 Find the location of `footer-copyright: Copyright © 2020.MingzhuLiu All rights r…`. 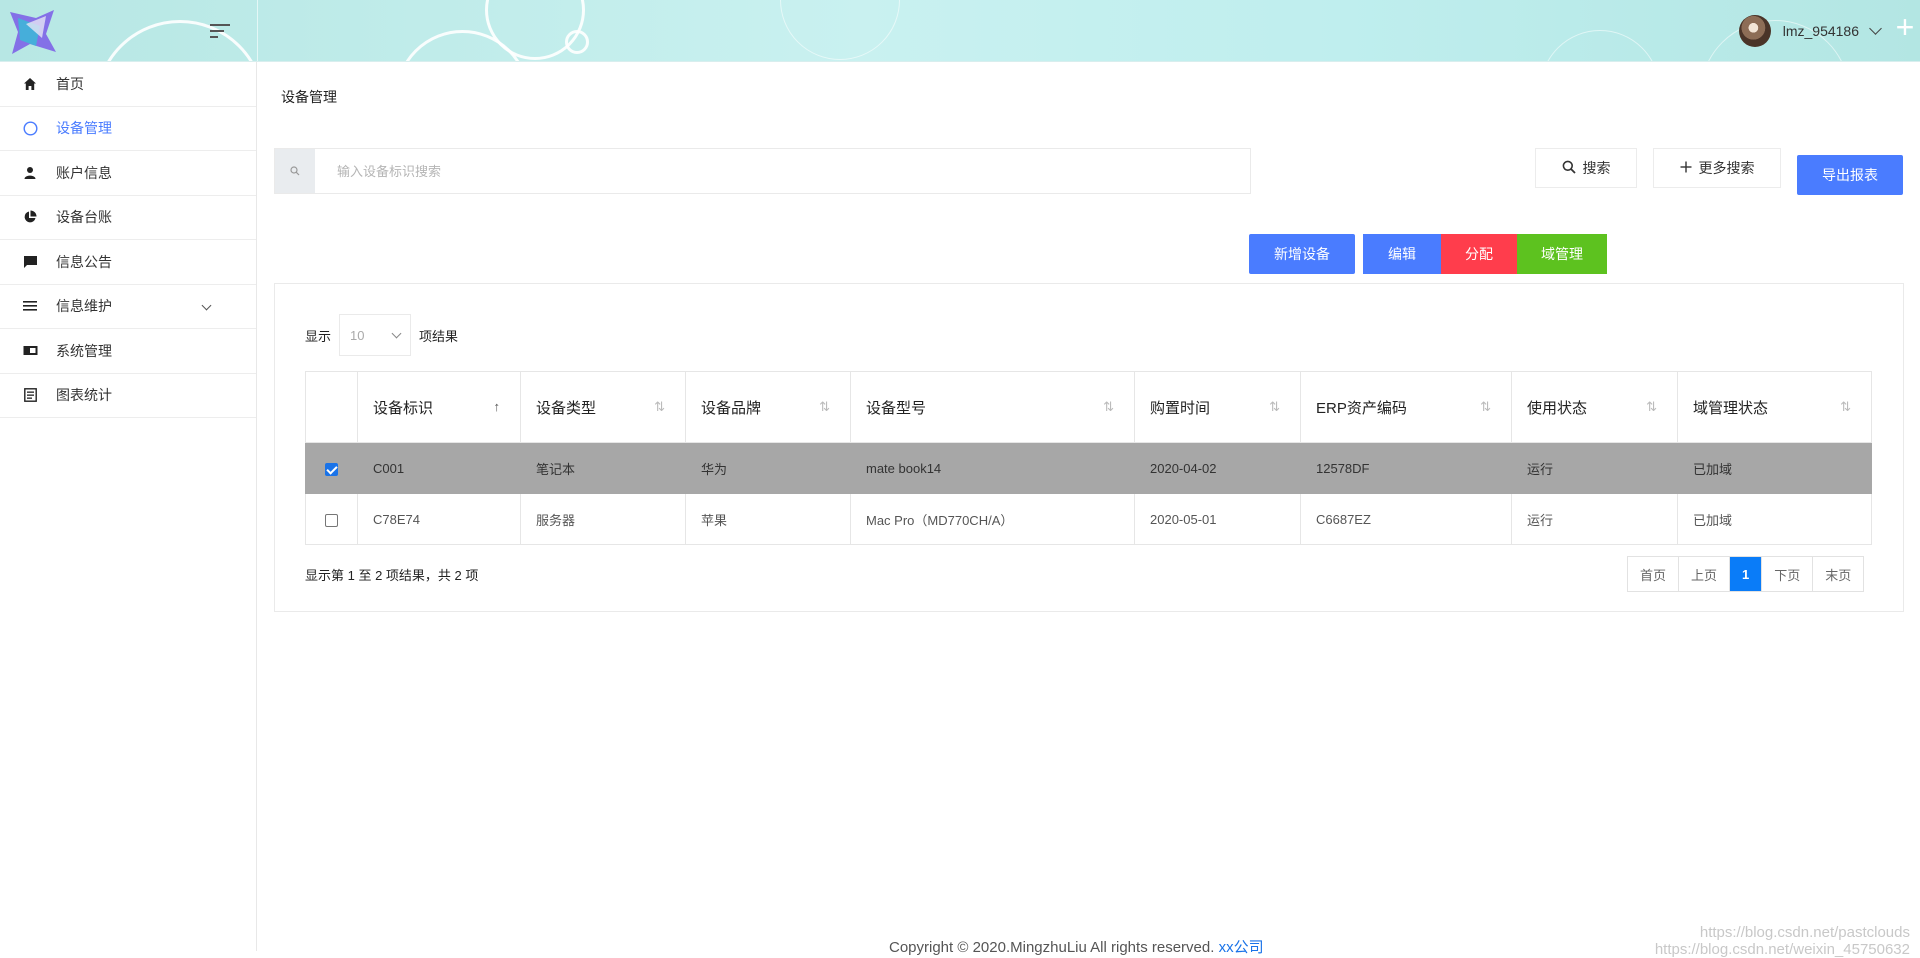

footer-copyright: Copyright © 2020.MingzhuLiu All rights r… is located at coordinates (1052, 947).